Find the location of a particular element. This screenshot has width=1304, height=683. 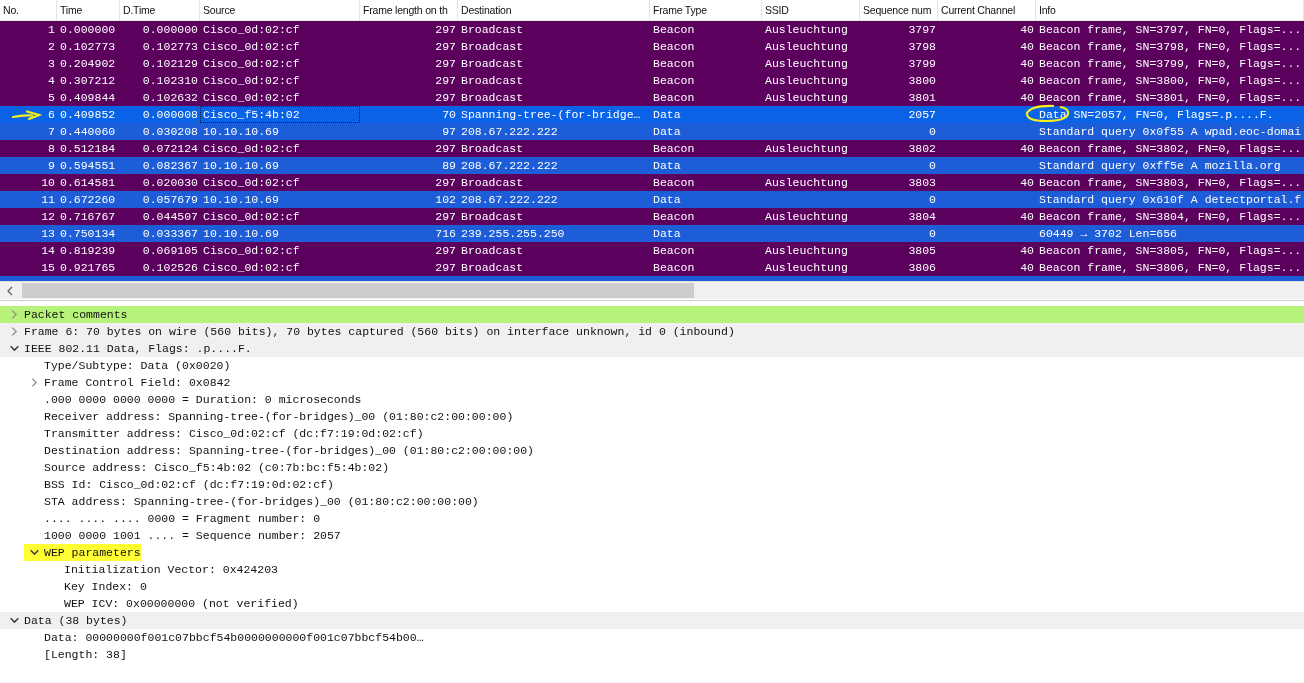

table-cell: 5 is located at coordinates (51, 97).